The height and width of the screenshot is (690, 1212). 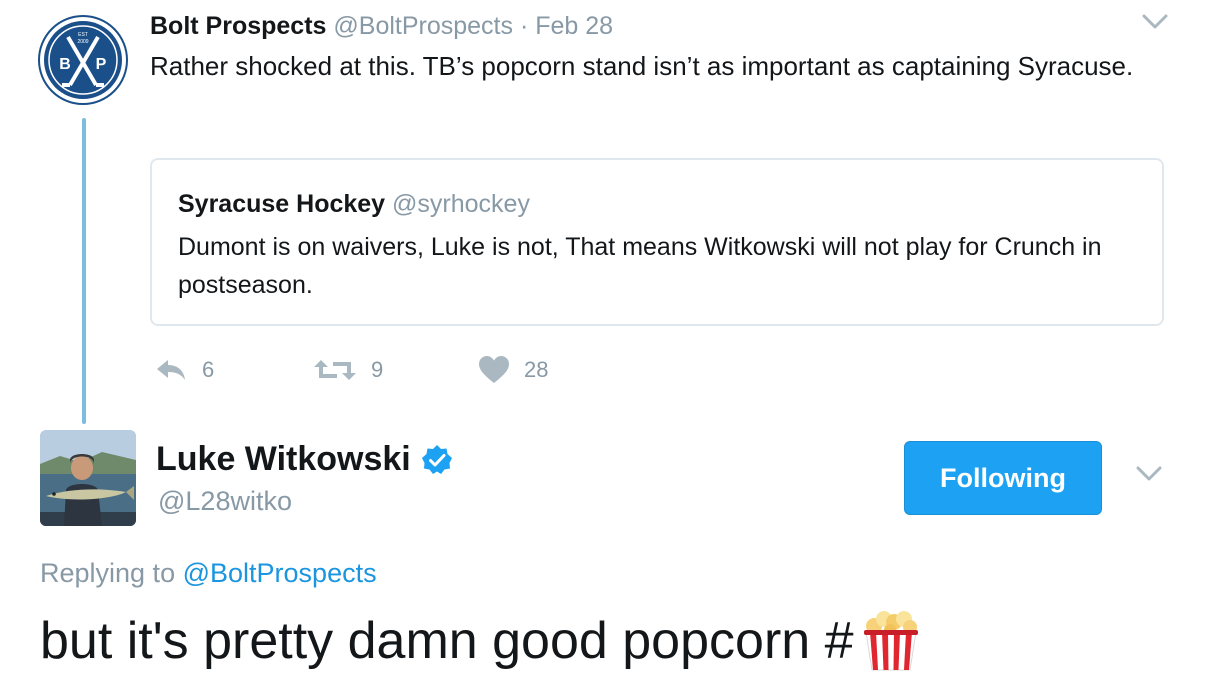 What do you see at coordinates (283, 459) in the screenshot?
I see `reply-author-name: Luke Witkowski` at bounding box center [283, 459].